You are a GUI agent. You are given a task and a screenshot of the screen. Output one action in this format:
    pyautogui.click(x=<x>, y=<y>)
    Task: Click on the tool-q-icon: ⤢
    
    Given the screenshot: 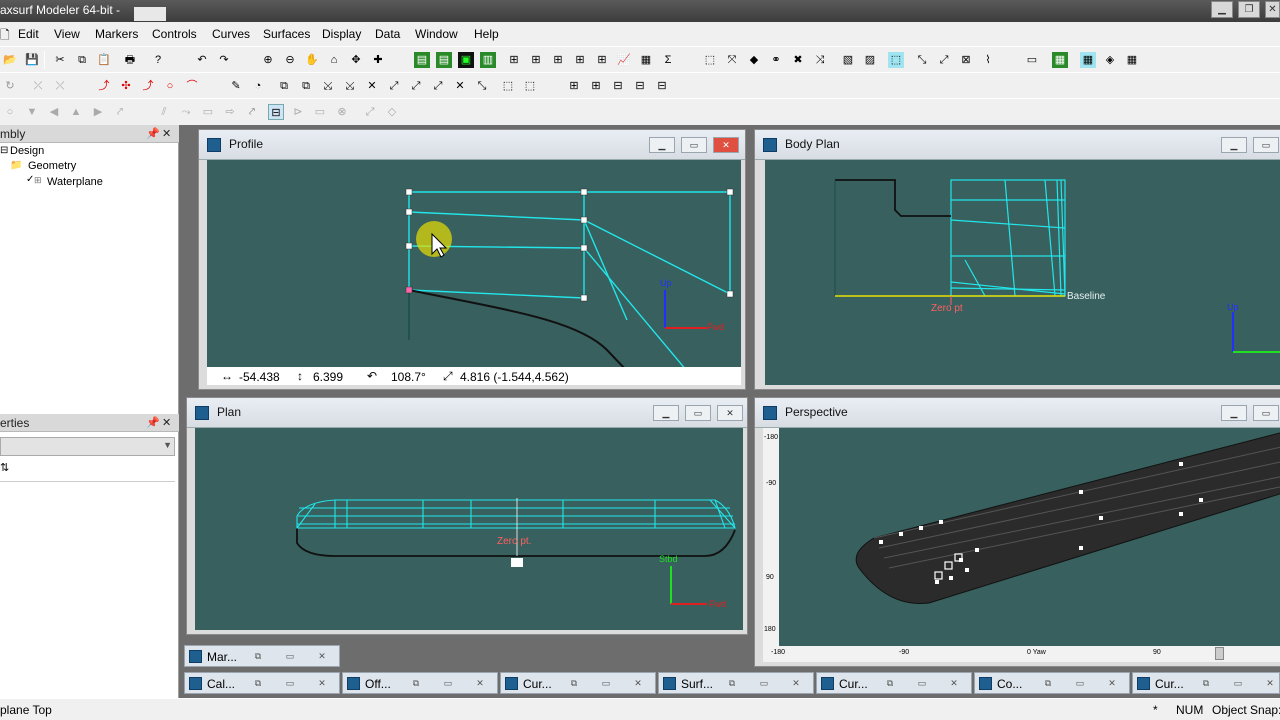 What is the action you would take?
    pyautogui.click(x=438, y=86)
    